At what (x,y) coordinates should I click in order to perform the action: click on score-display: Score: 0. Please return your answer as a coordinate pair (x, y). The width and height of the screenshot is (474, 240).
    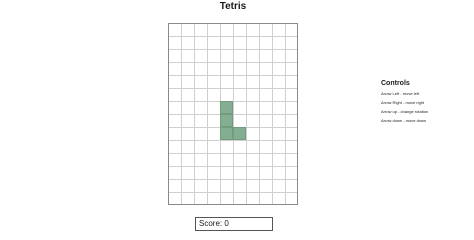
    Looking at the image, I should click on (234, 224).